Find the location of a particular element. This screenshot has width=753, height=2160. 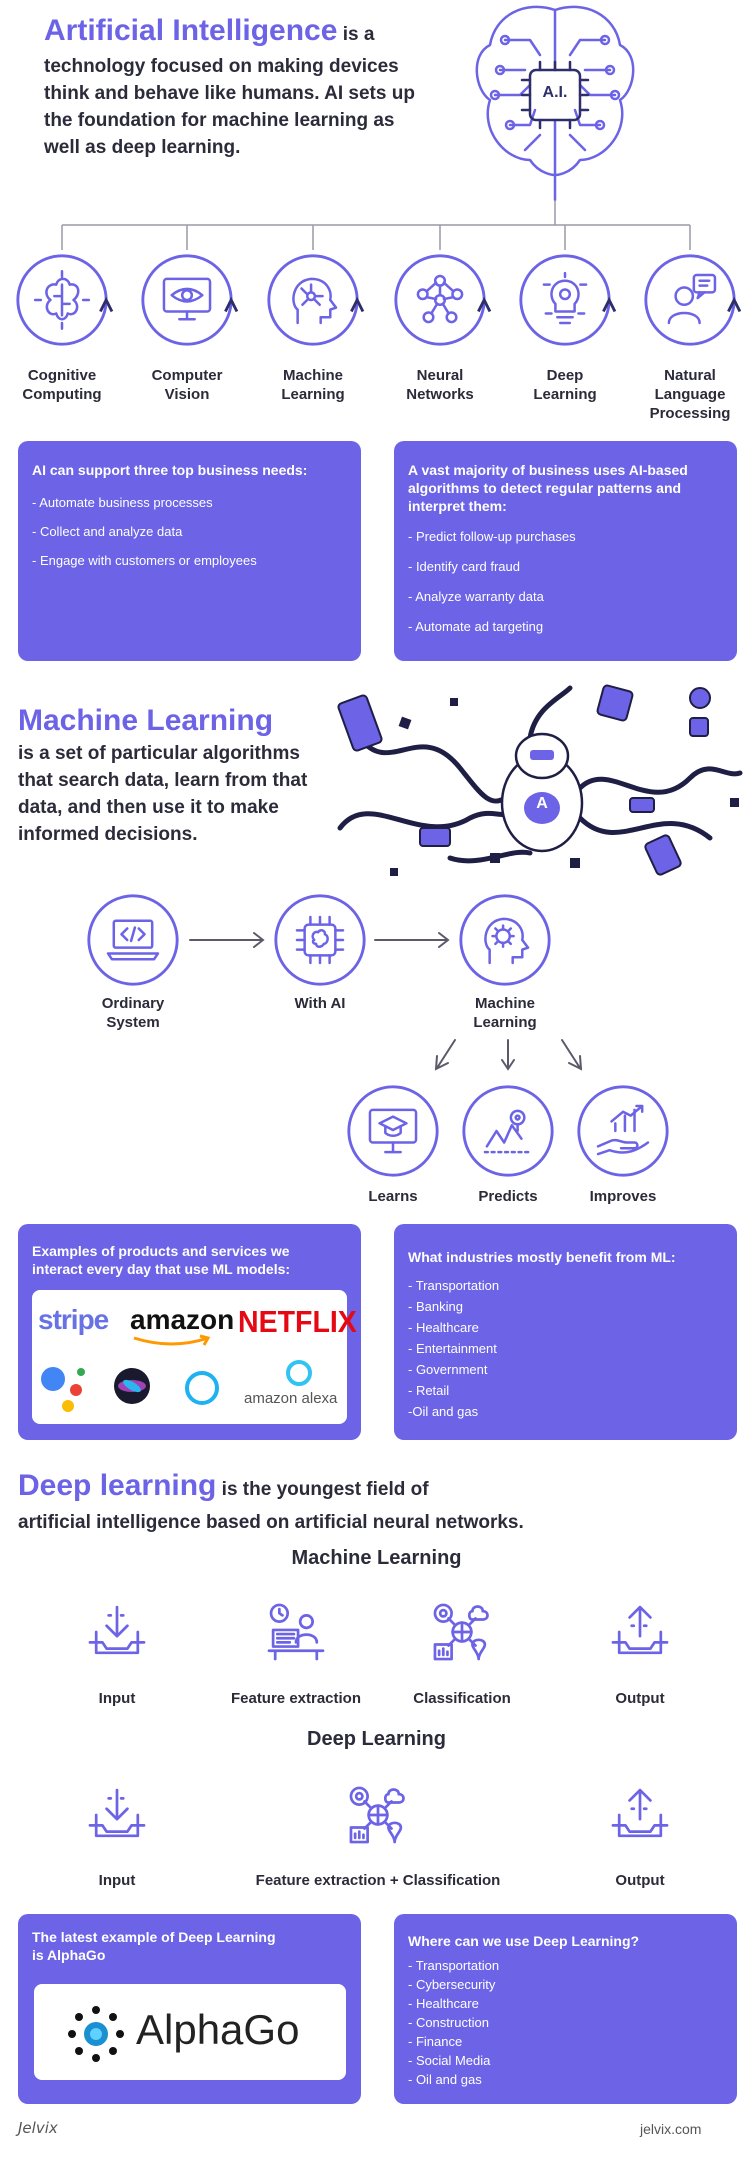

dl-pipeline-heading: Deep Learning is located at coordinates (376, 1739).